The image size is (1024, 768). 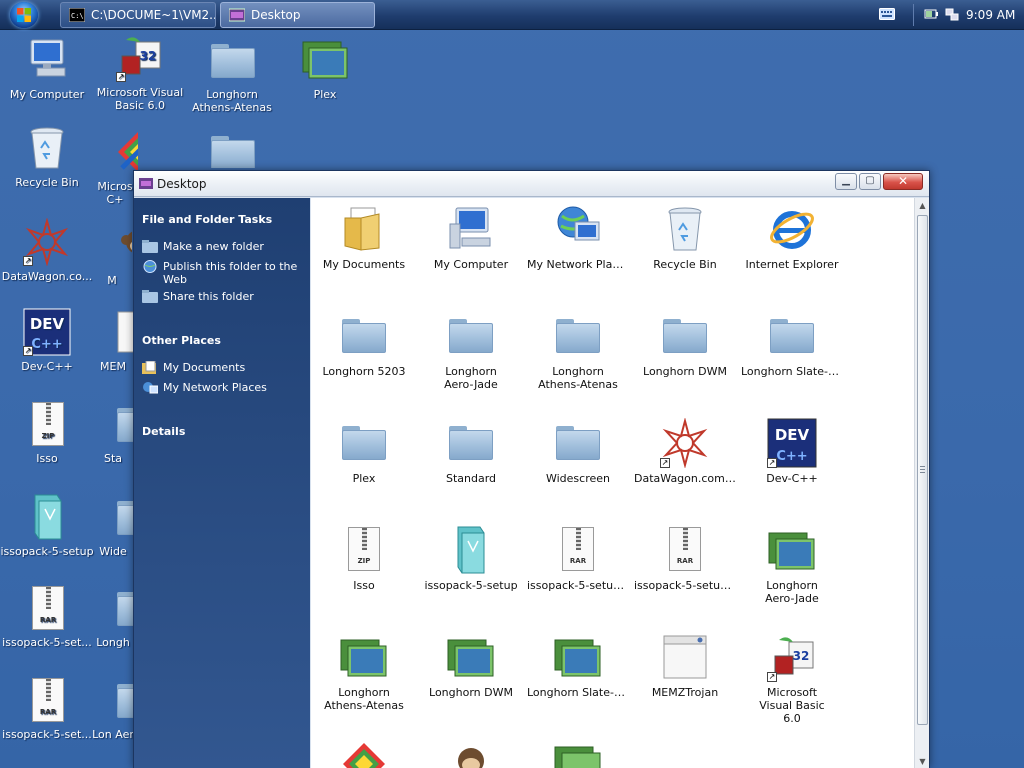 What do you see at coordinates (224, 367) in the screenshot?
I see `place-my-documents: My Documents` at bounding box center [224, 367].